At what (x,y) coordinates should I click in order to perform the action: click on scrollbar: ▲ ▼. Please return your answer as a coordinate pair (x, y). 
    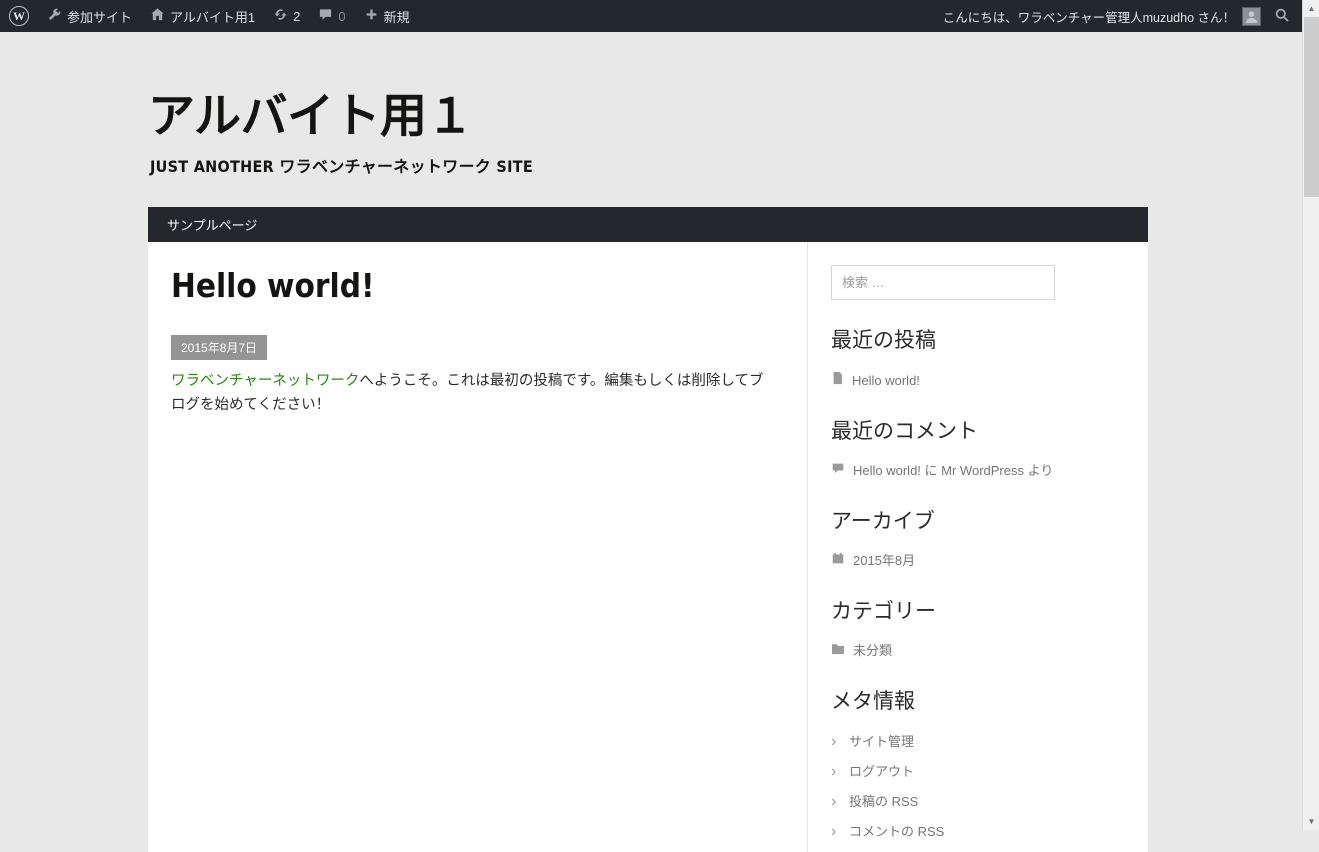
    Looking at the image, I should click on (1310, 415).